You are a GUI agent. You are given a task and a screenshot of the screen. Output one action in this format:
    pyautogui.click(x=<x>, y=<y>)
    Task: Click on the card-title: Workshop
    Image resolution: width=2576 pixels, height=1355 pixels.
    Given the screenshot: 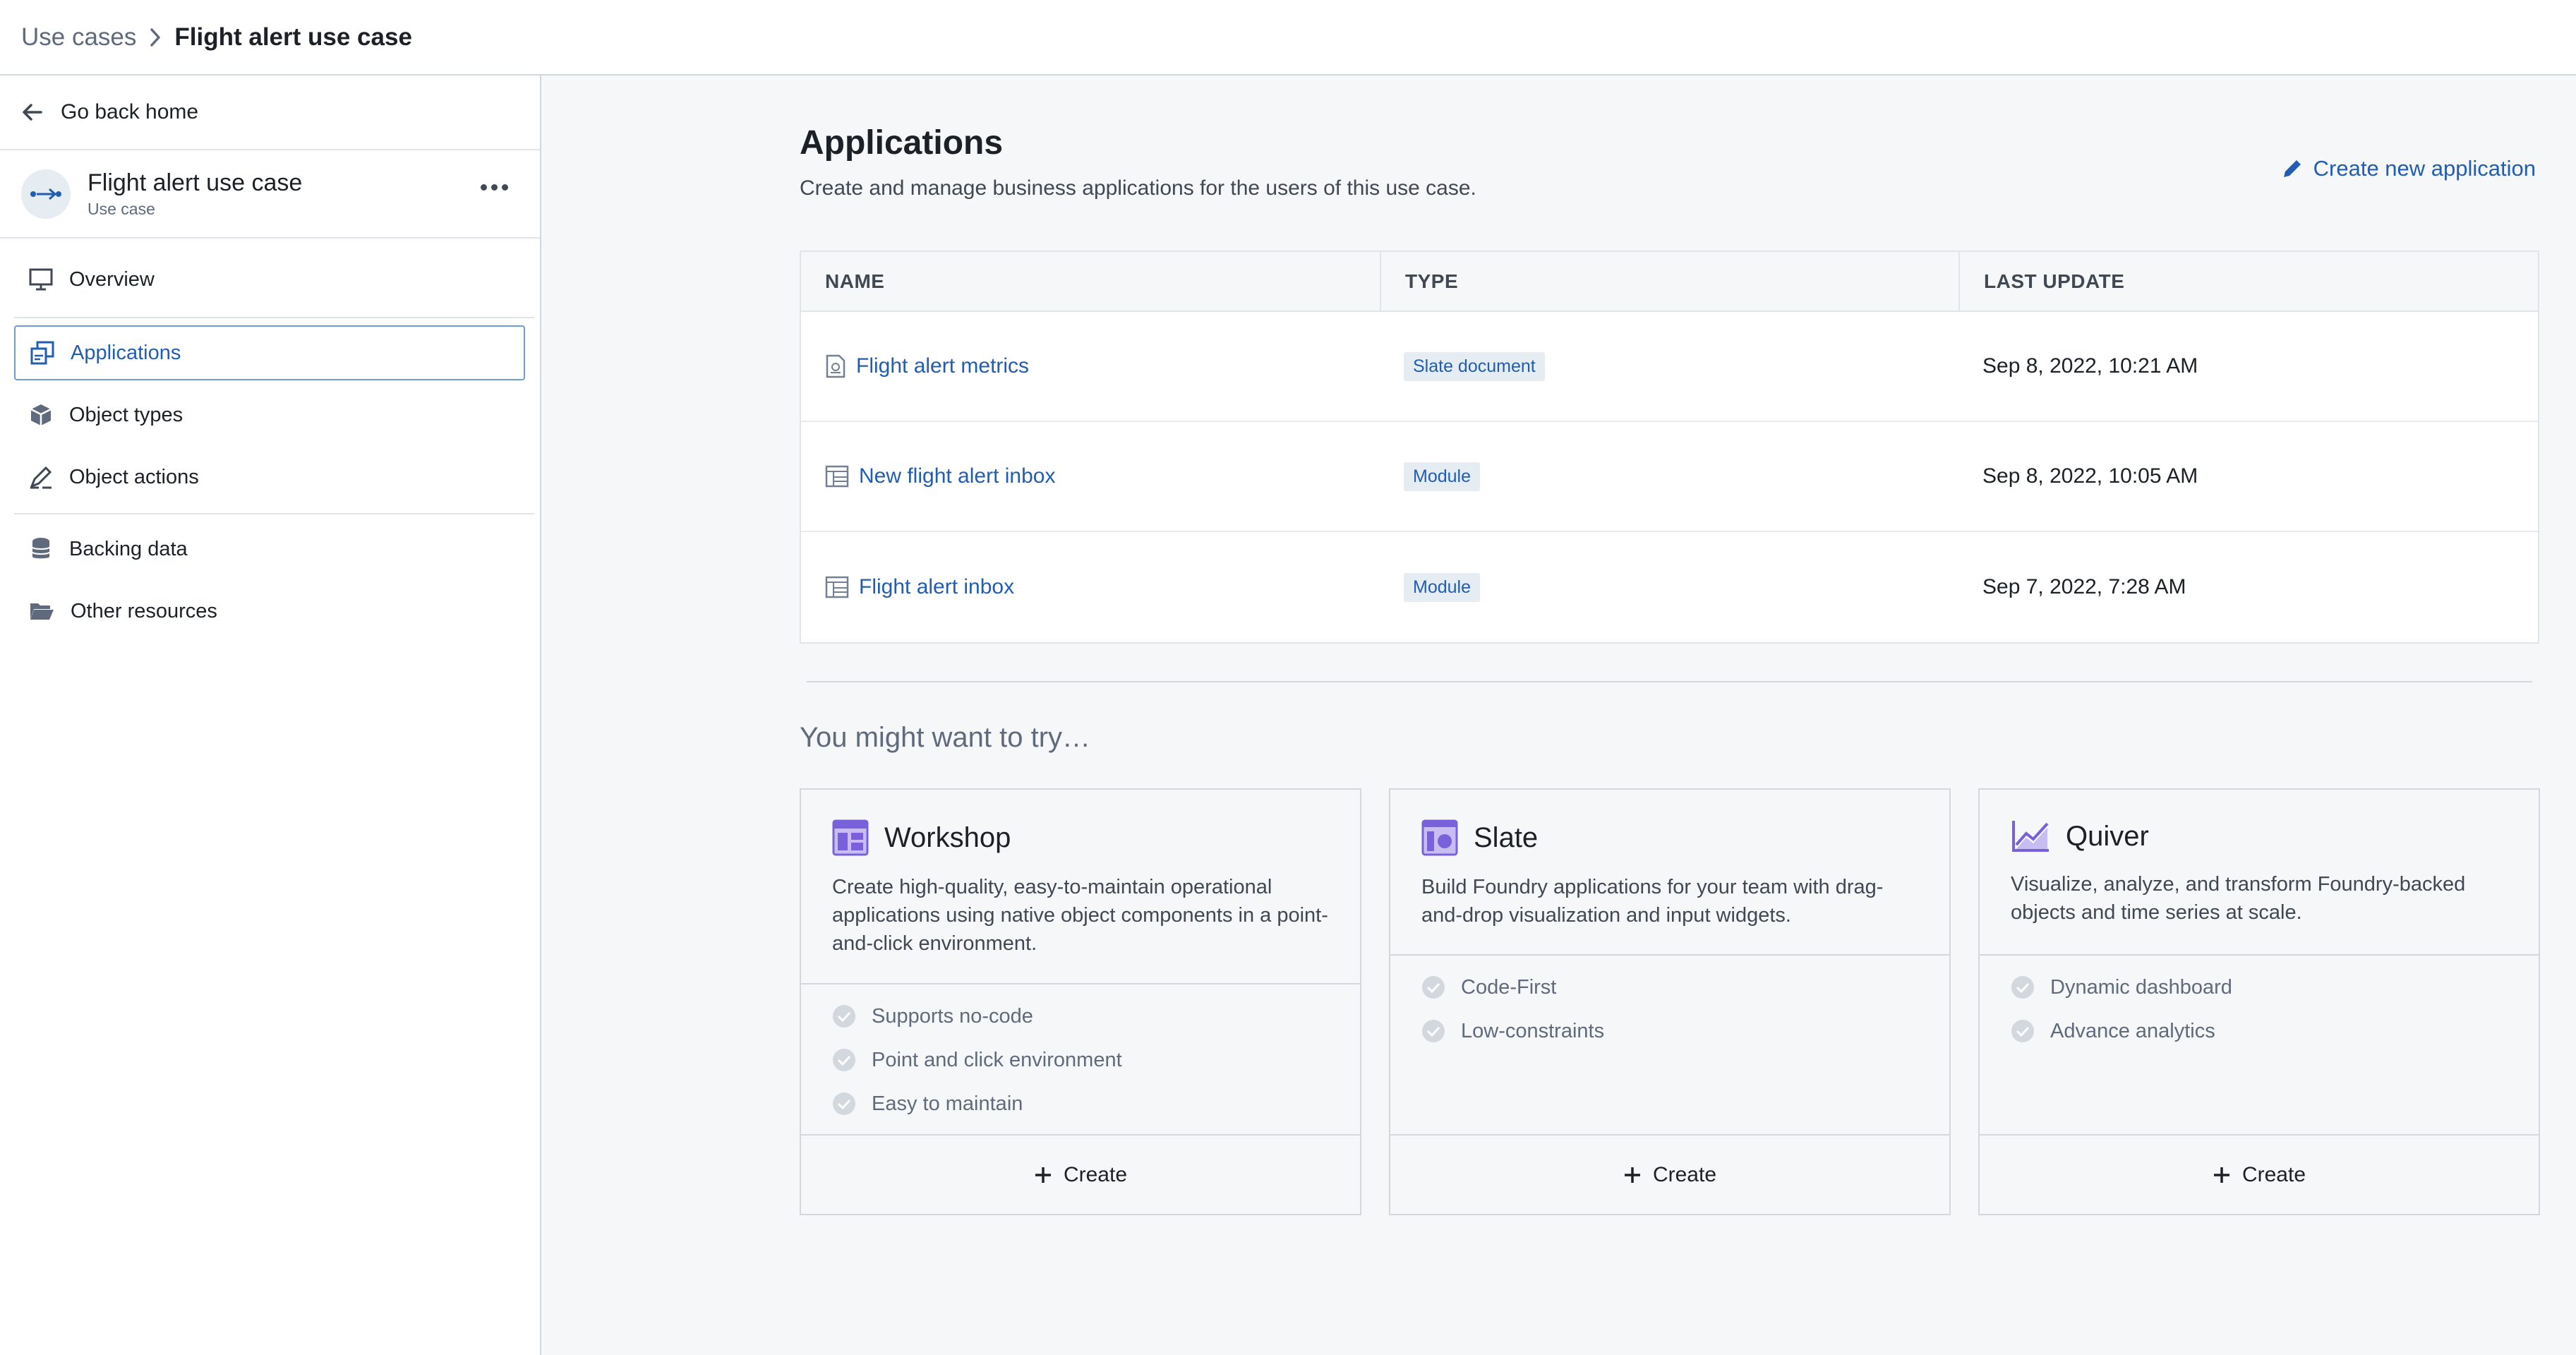 What is the action you would take?
    pyautogui.click(x=1080, y=837)
    